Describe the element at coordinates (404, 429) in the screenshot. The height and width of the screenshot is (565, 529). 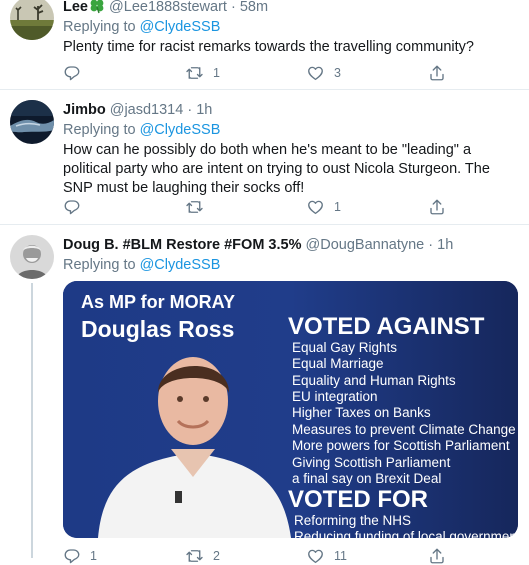
I see `voted-against-item: Measures to prevent Climate Change` at that location.